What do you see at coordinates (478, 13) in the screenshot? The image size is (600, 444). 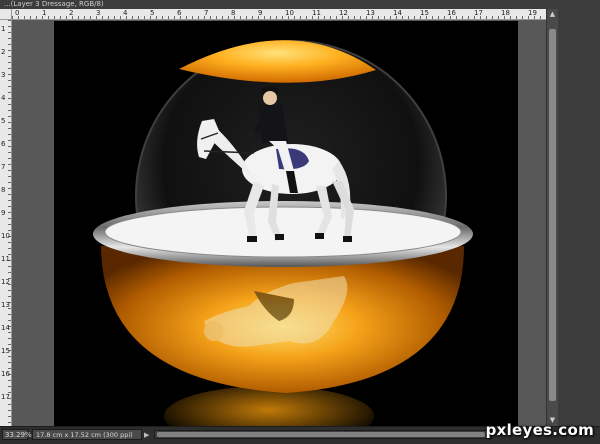 I see `ruler-top-label: 17` at bounding box center [478, 13].